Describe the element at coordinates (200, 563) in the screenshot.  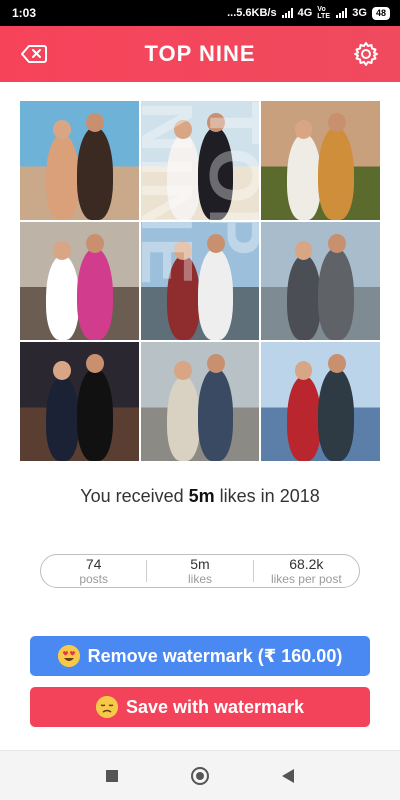
I see `stat-value: 5m` at that location.